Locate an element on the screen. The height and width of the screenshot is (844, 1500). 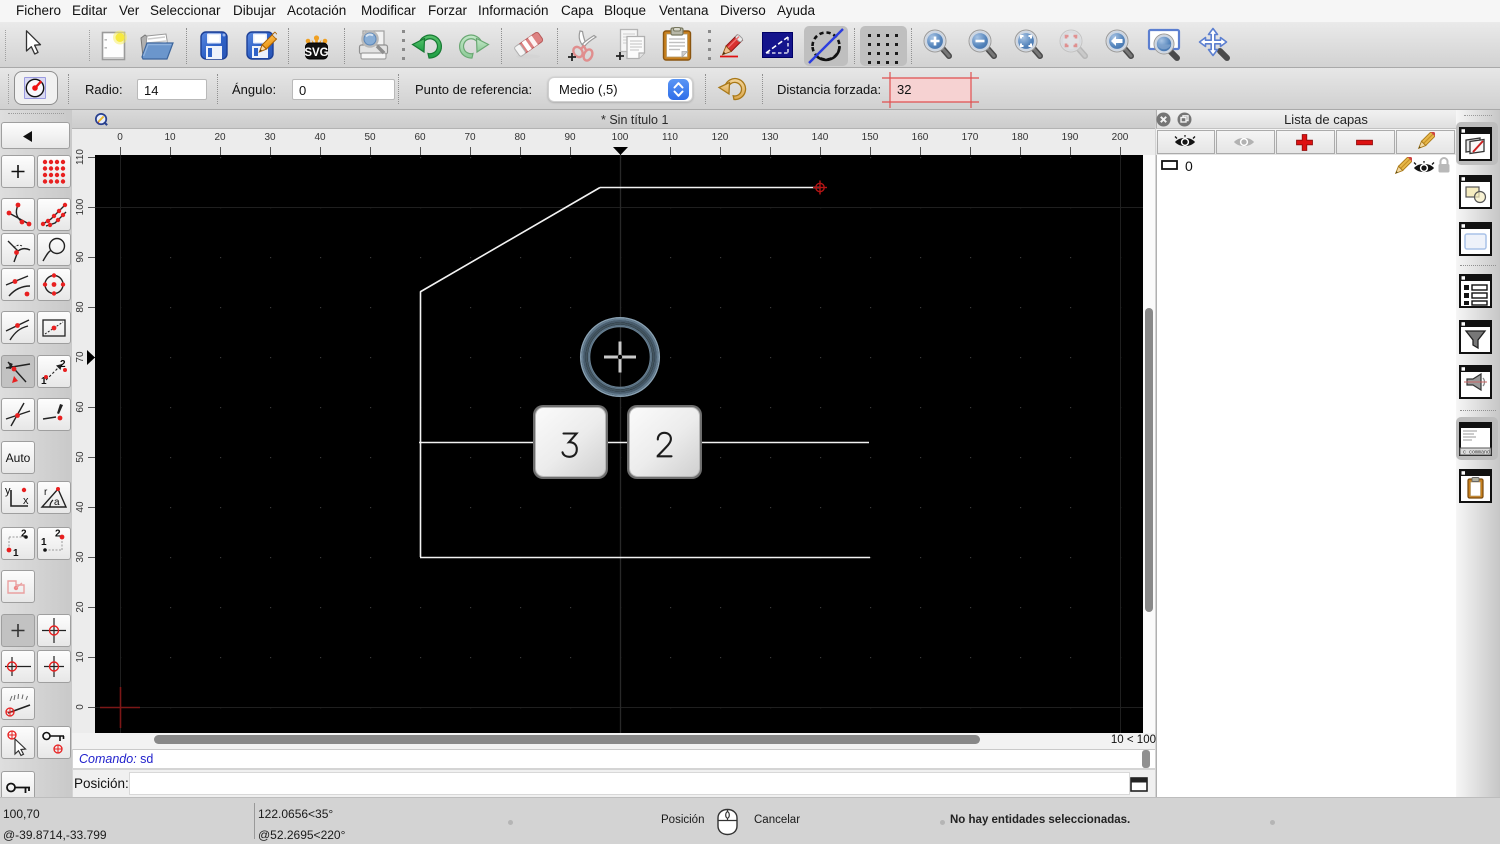
svg-text: a is located at coordinates (57, 502).